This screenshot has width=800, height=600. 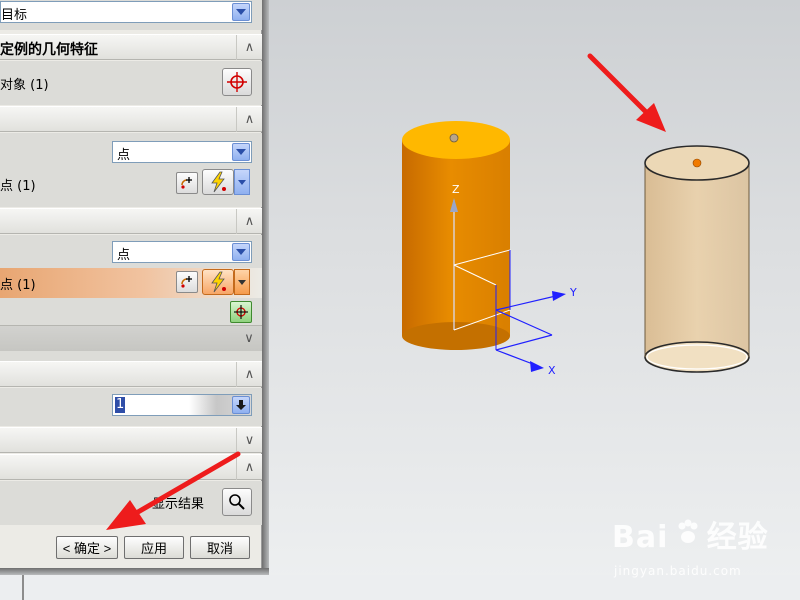 What do you see at coordinates (688, 536) in the screenshot?
I see `paw-icon` at bounding box center [688, 536].